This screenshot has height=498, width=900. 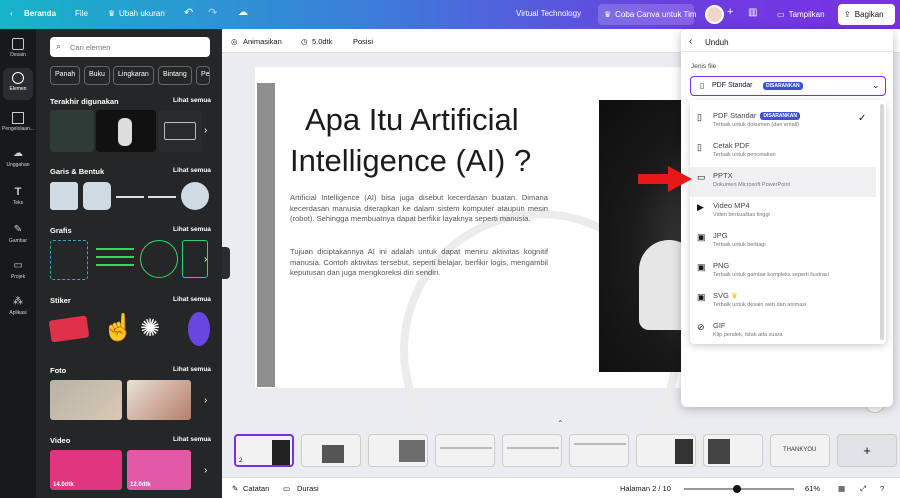 I want to click on rail-apps: ⁂ Aplikasi, so click(x=18, y=306).